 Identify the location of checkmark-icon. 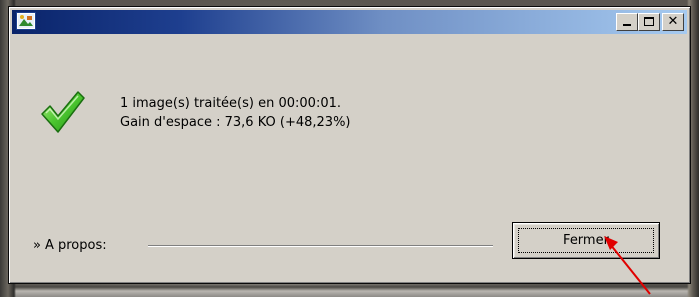
(63, 112).